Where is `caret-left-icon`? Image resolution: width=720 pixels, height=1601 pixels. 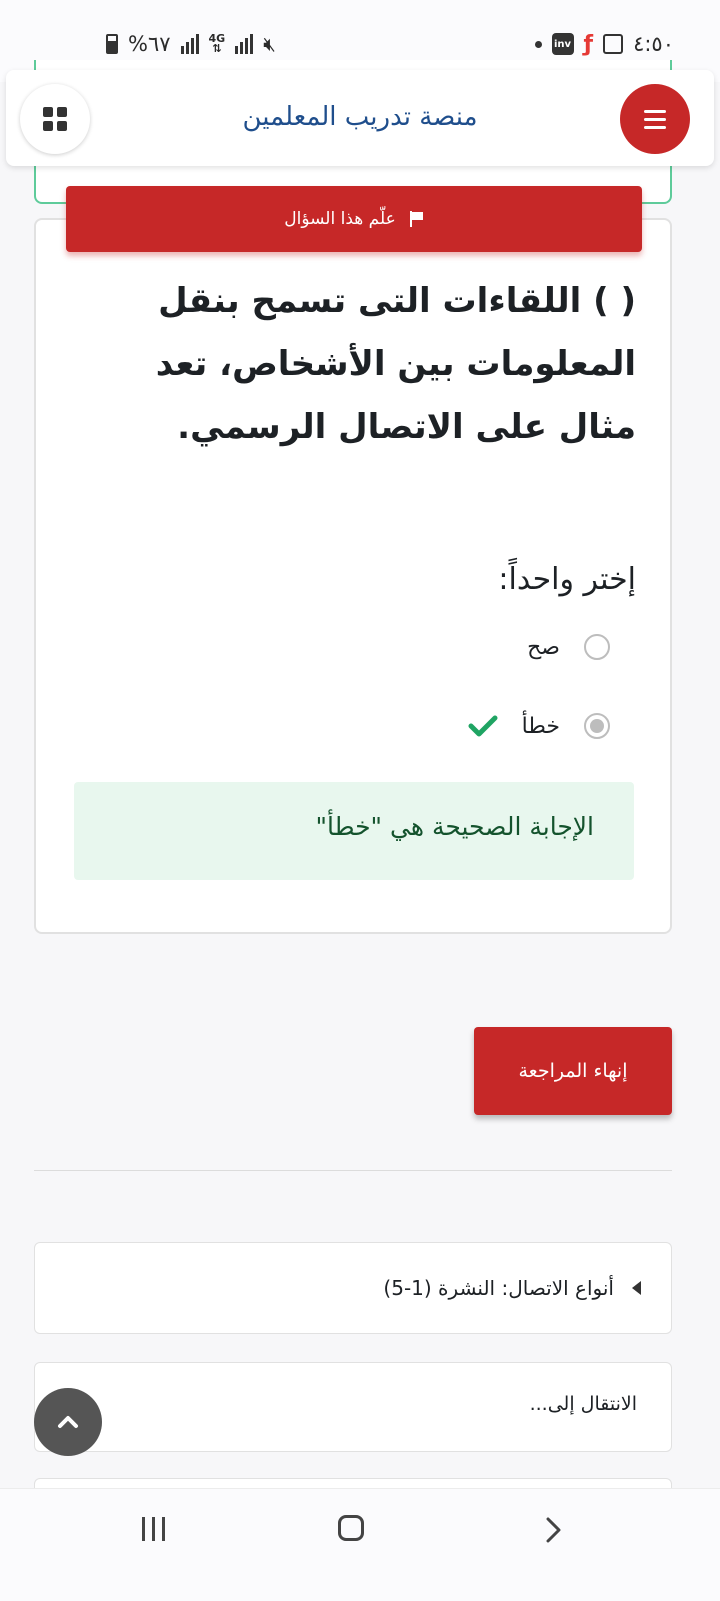 caret-left-icon is located at coordinates (636, 1288).